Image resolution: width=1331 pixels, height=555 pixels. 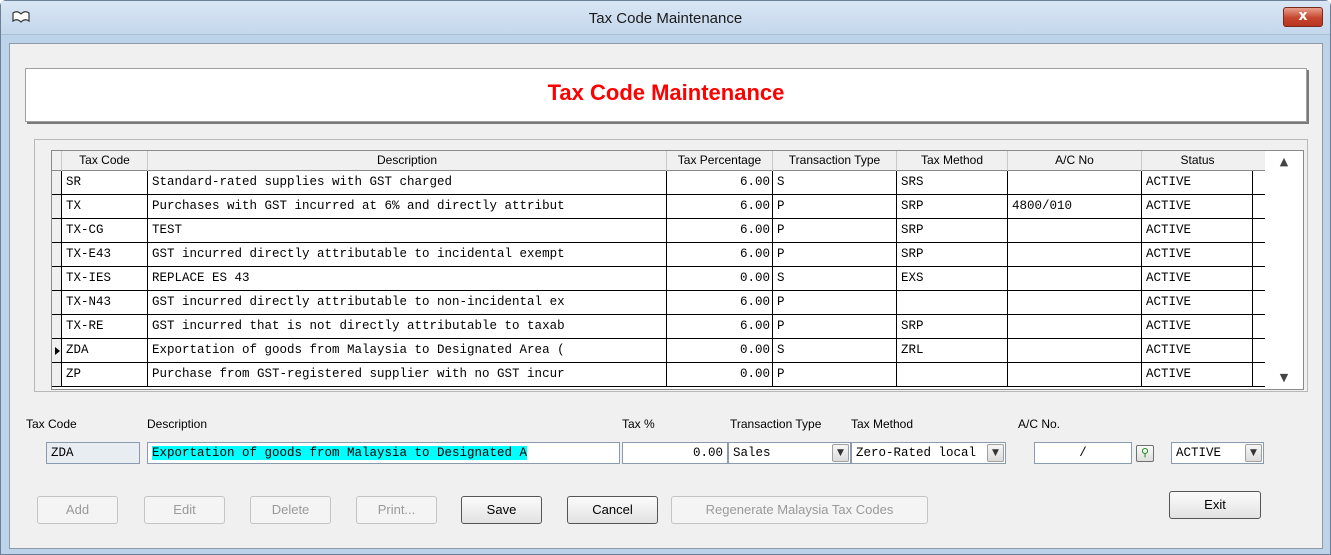 What do you see at coordinates (407, 161) in the screenshot?
I see `column-header-description: Description` at bounding box center [407, 161].